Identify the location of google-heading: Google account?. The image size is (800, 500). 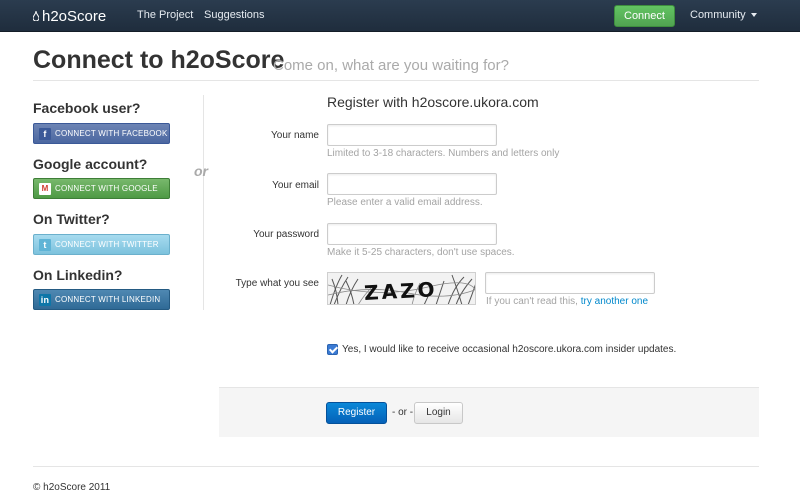
(90, 164).